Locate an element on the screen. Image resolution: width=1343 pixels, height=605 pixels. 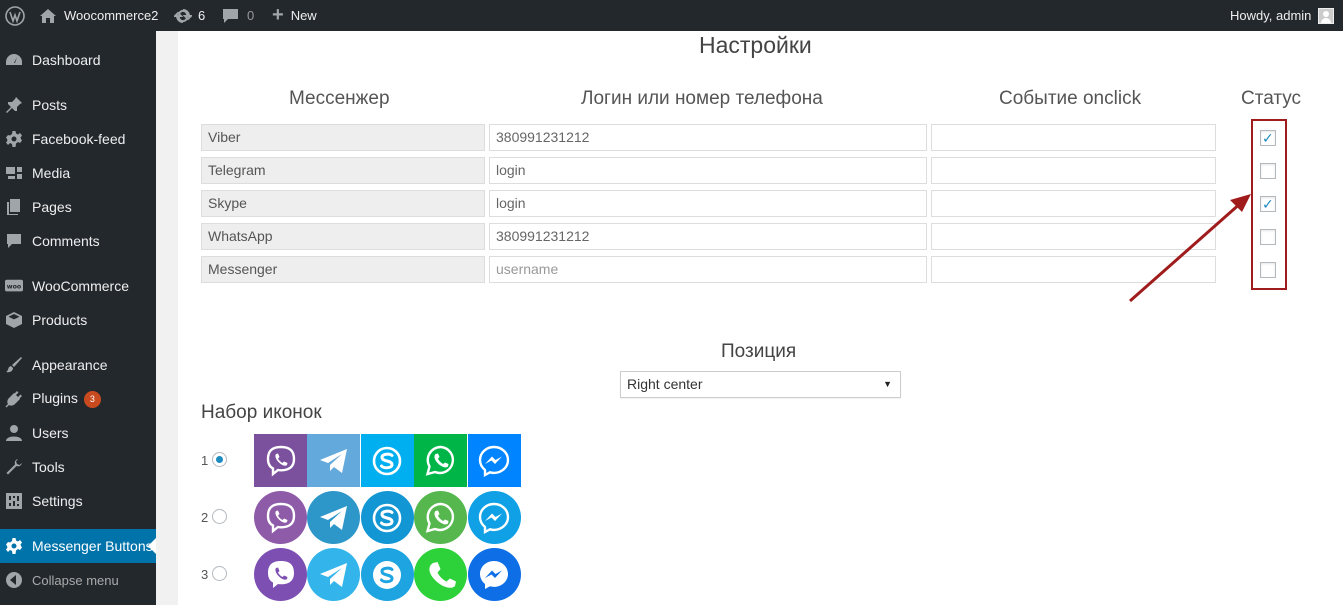
menu-label-collapse: Collapse menu is located at coordinates (75, 580).